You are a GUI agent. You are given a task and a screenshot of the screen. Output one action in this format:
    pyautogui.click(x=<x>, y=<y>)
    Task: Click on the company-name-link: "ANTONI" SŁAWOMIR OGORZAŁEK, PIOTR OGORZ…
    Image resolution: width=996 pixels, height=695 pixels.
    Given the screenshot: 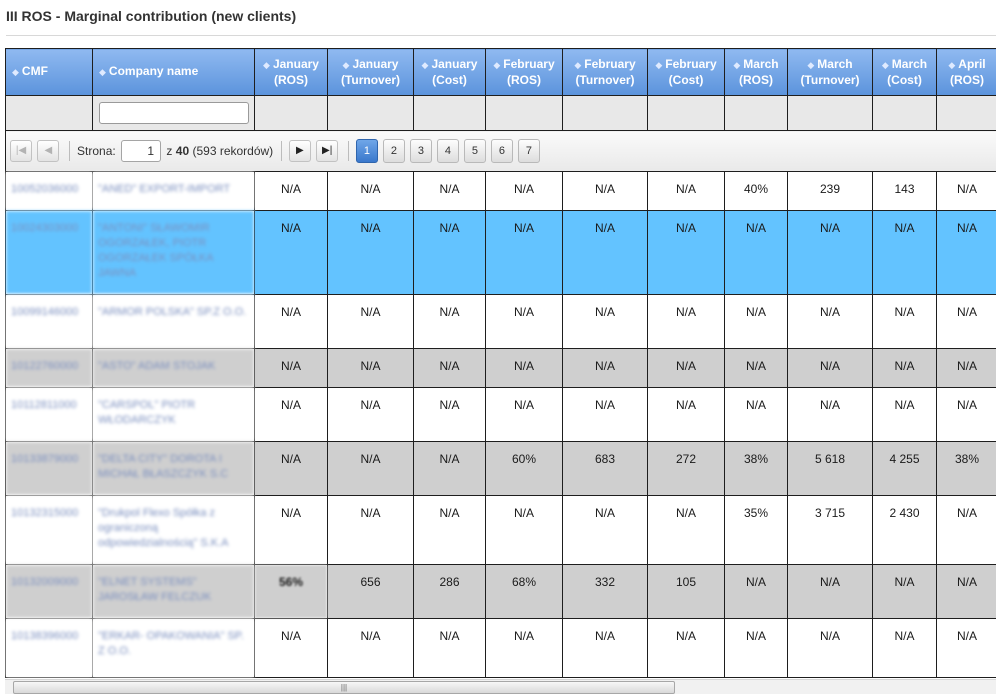 What is the action you would take?
    pyautogui.click(x=173, y=252)
    